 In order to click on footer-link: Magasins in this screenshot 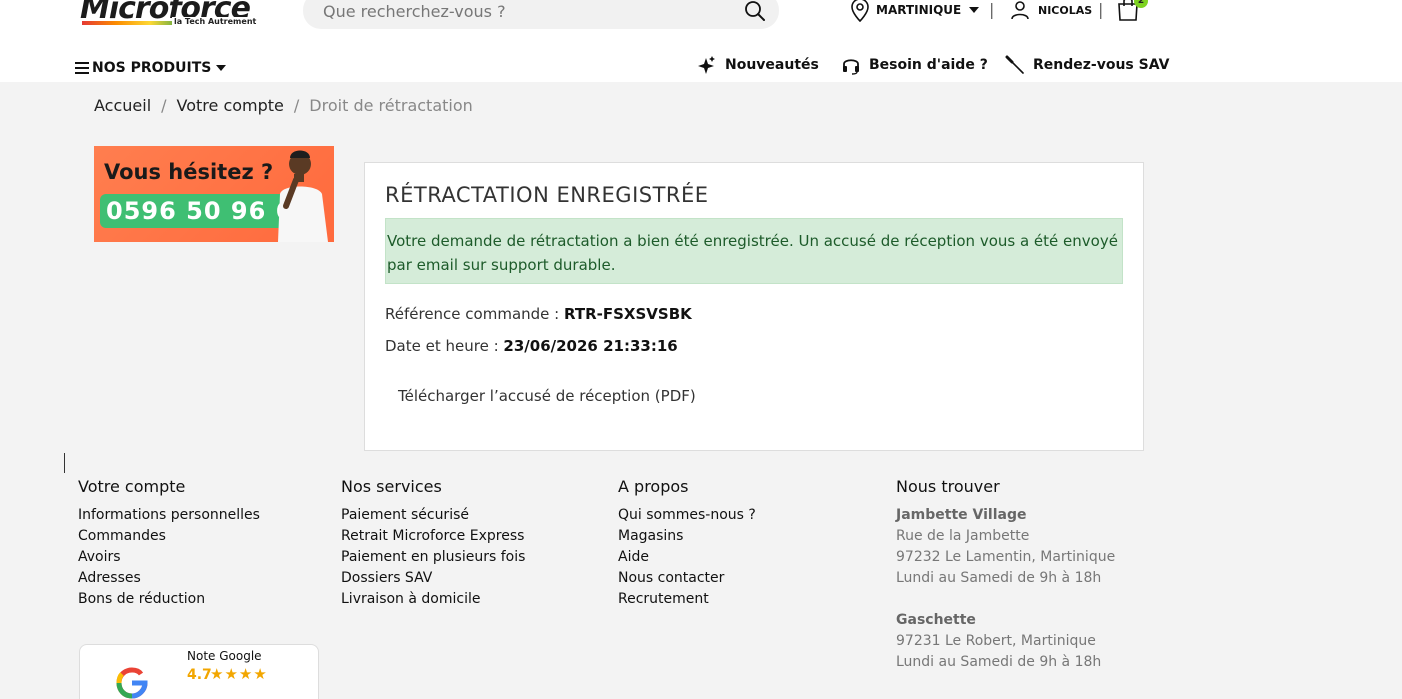, I will do `click(687, 536)`.